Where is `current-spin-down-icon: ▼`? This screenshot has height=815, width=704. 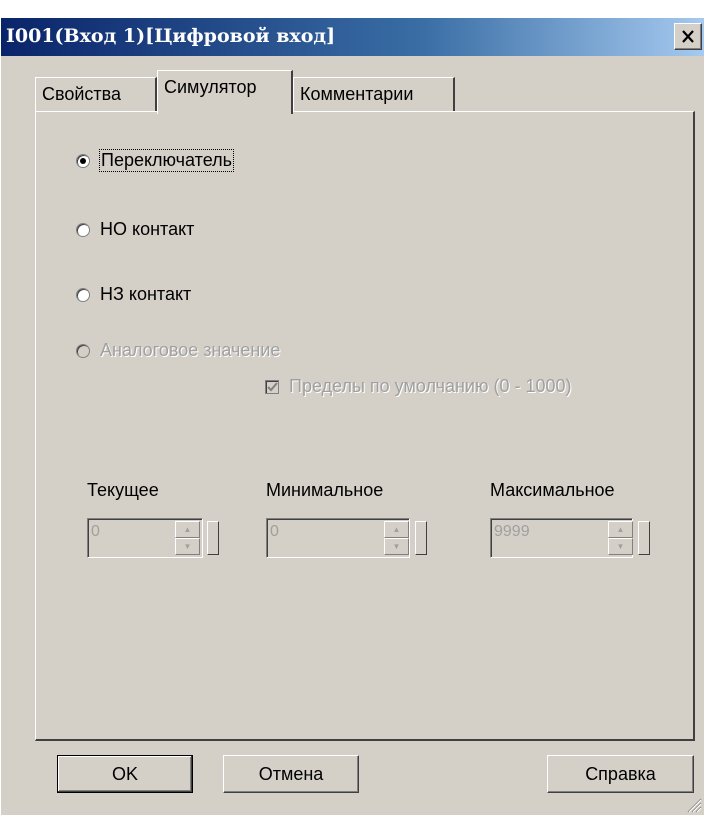
current-spin-down-icon: ▼ is located at coordinates (187, 546).